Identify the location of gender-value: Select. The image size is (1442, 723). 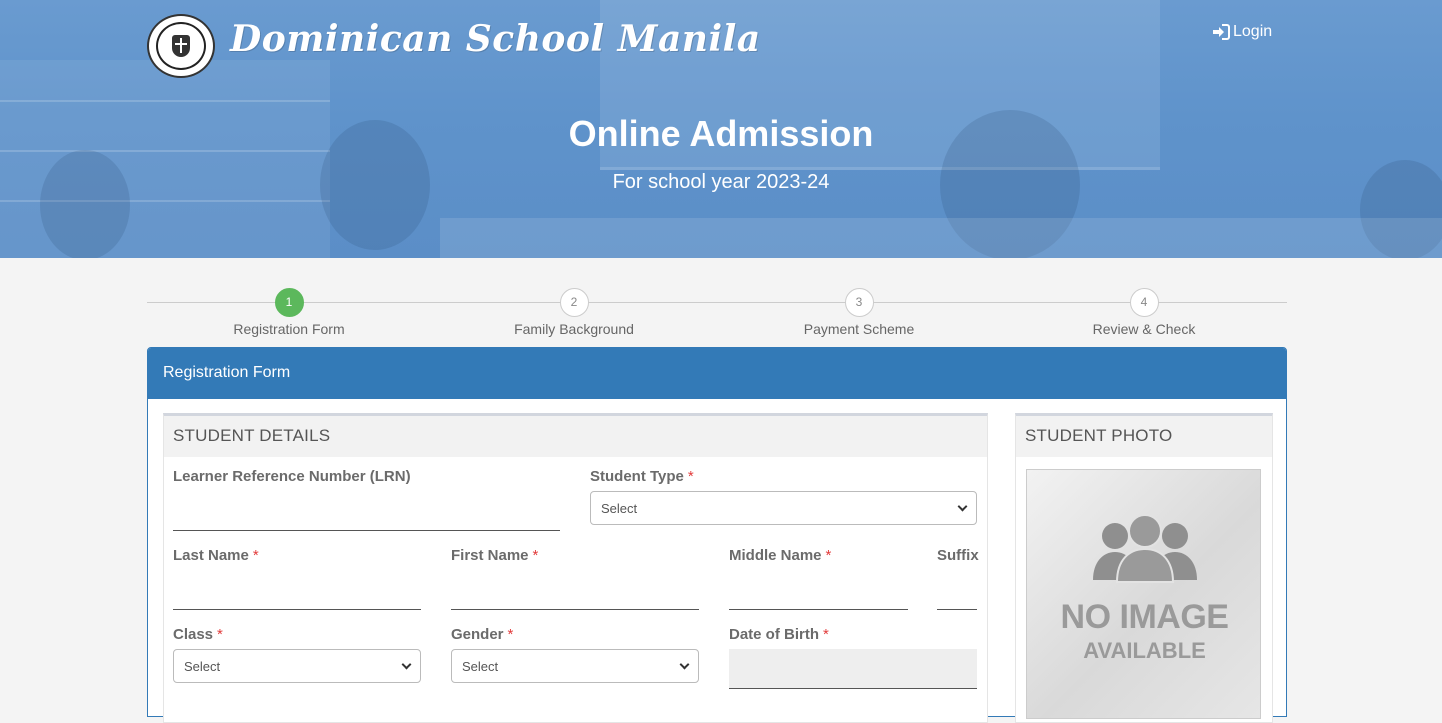
(480, 666).